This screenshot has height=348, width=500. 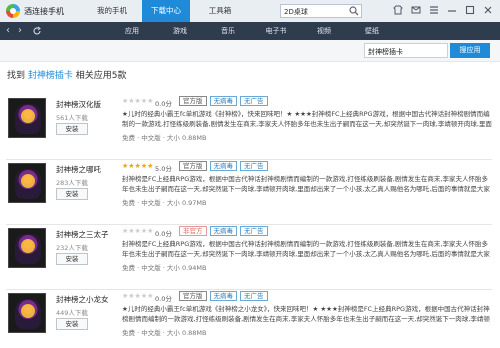 I want to click on top-nav-my-phone: 我的手机, so click(x=112, y=11).